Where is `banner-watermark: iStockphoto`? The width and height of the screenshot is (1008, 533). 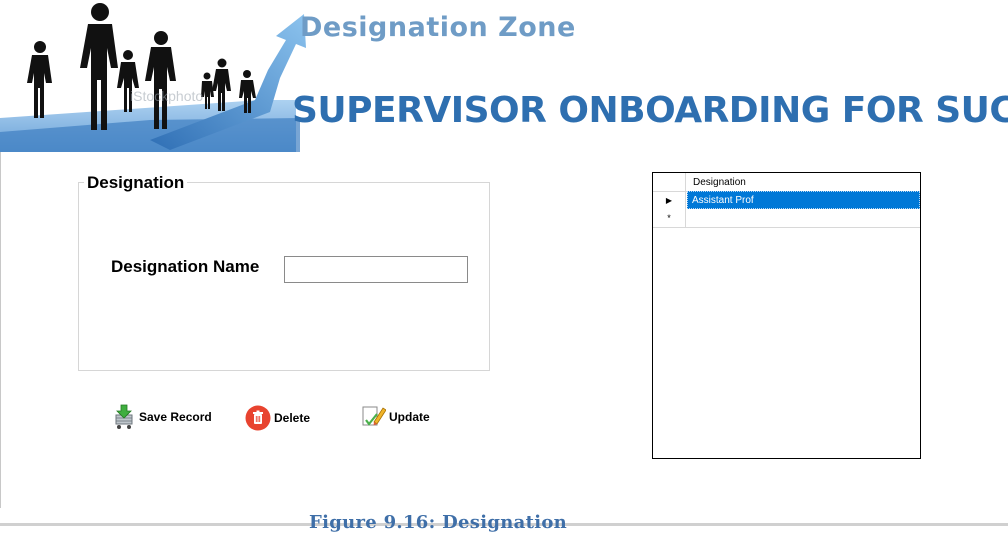
banner-watermark: iStockphoto is located at coordinates (167, 96).